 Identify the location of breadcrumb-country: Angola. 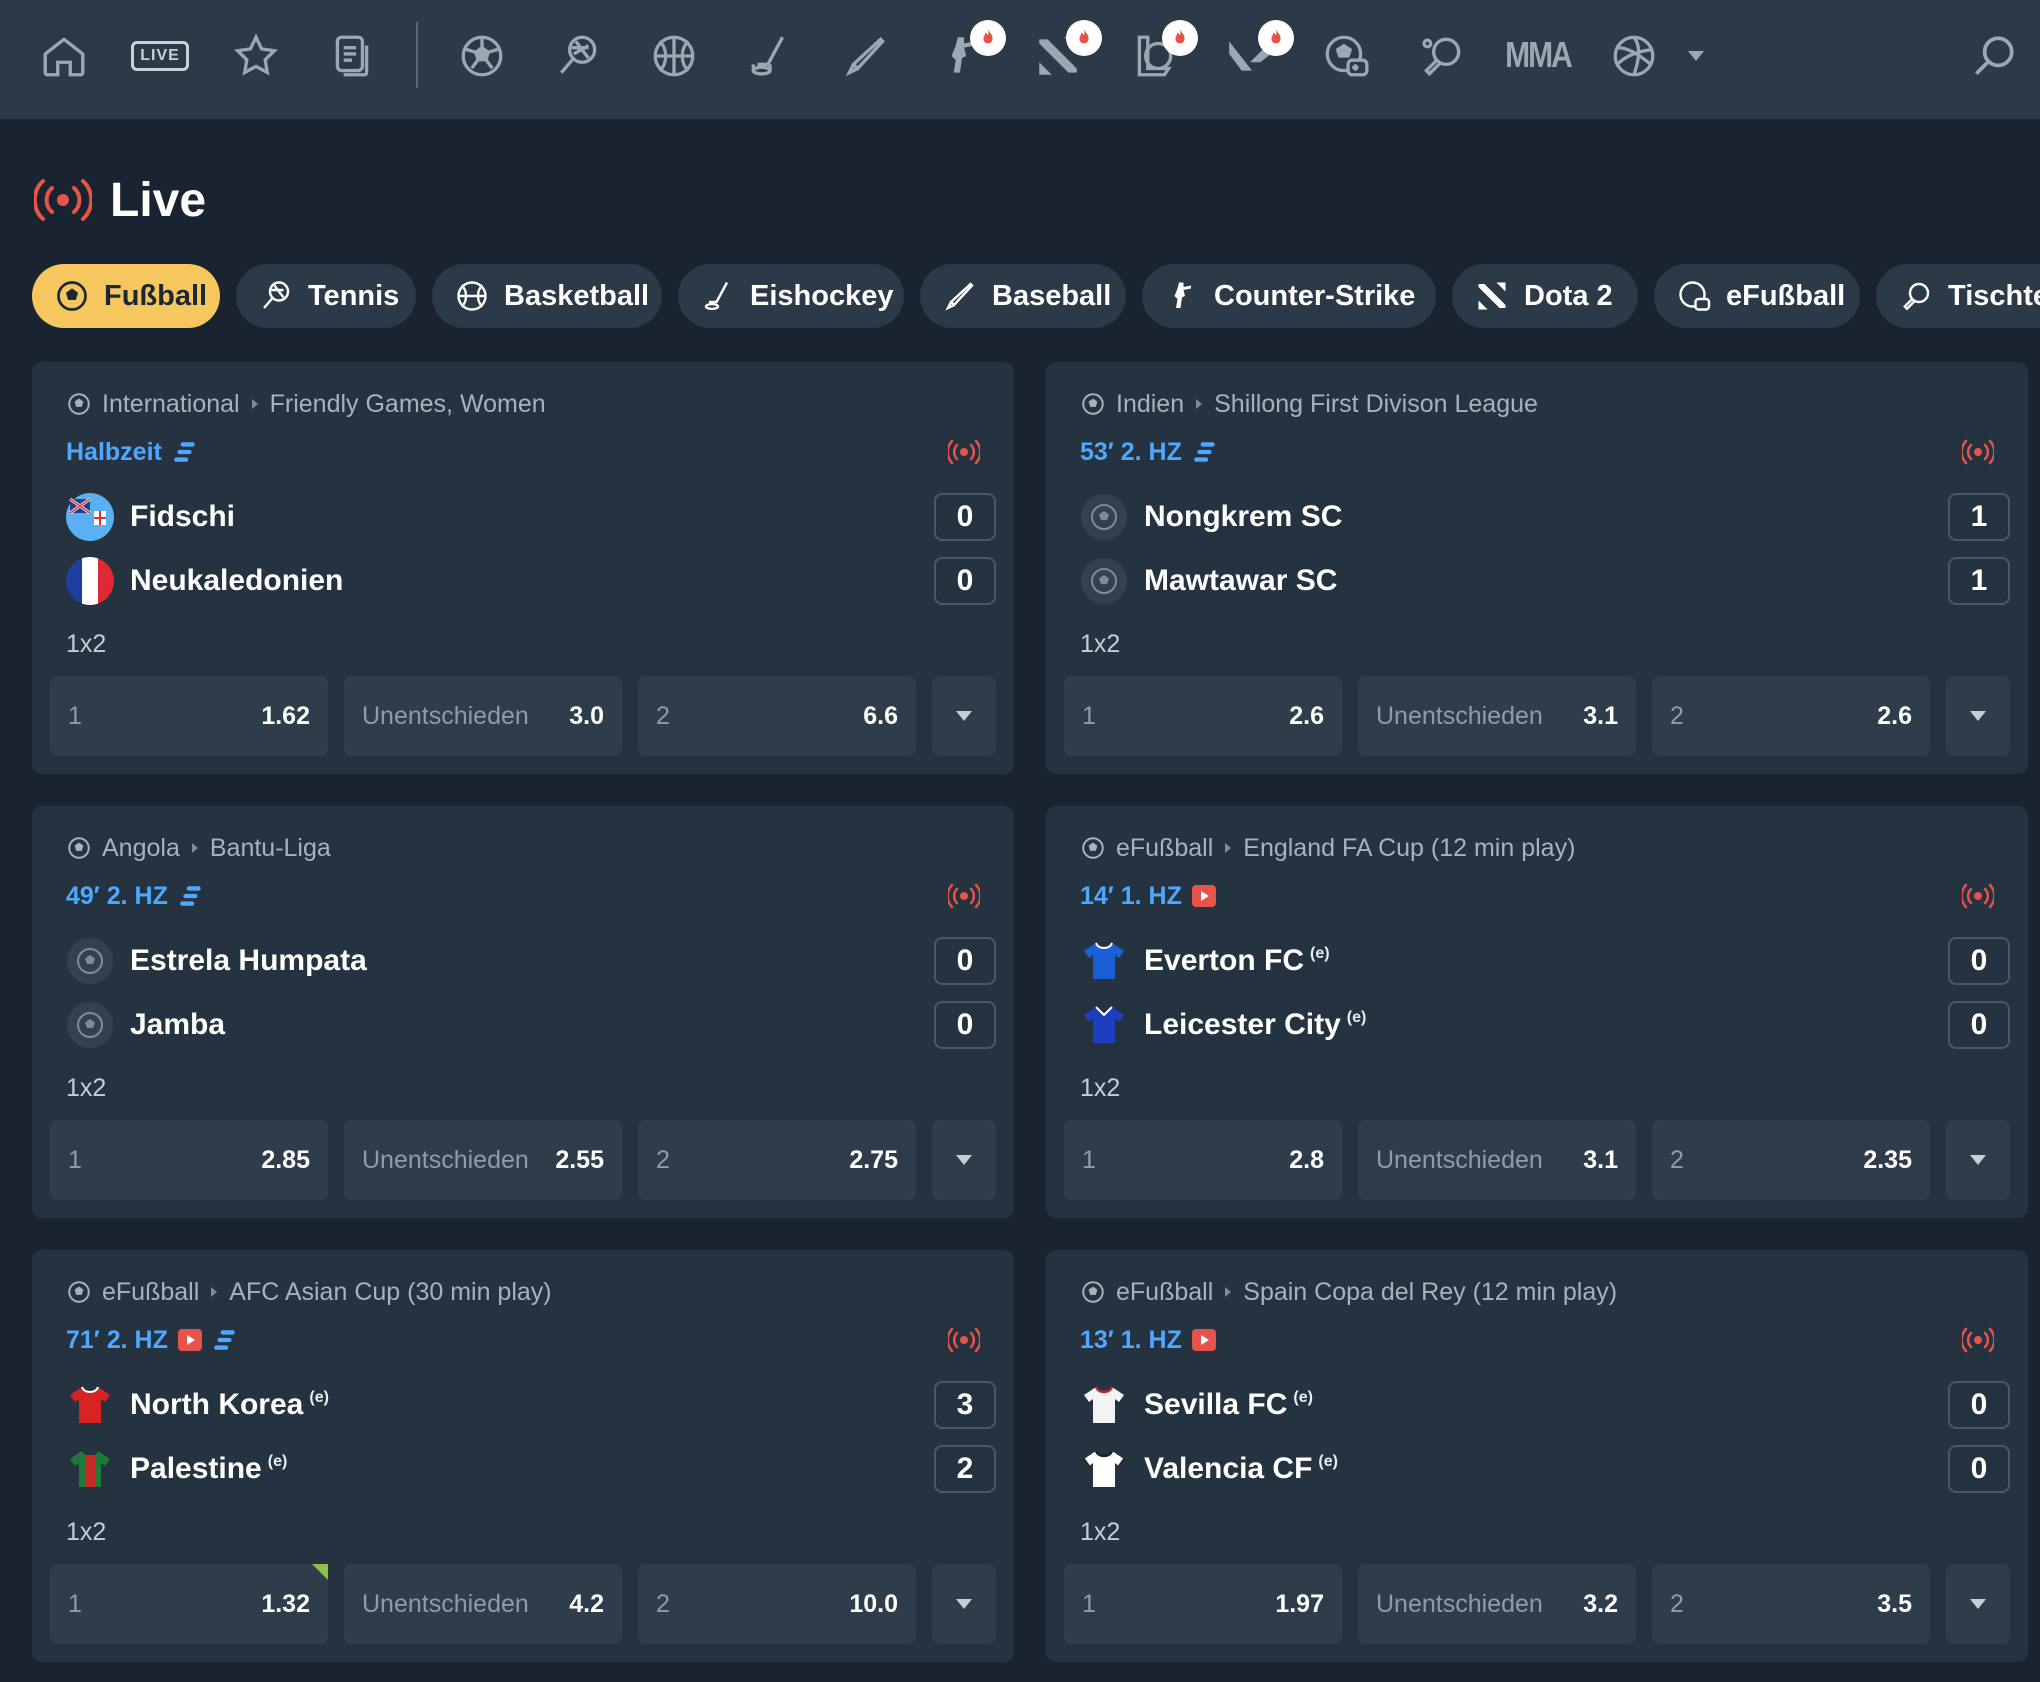
(141, 848).